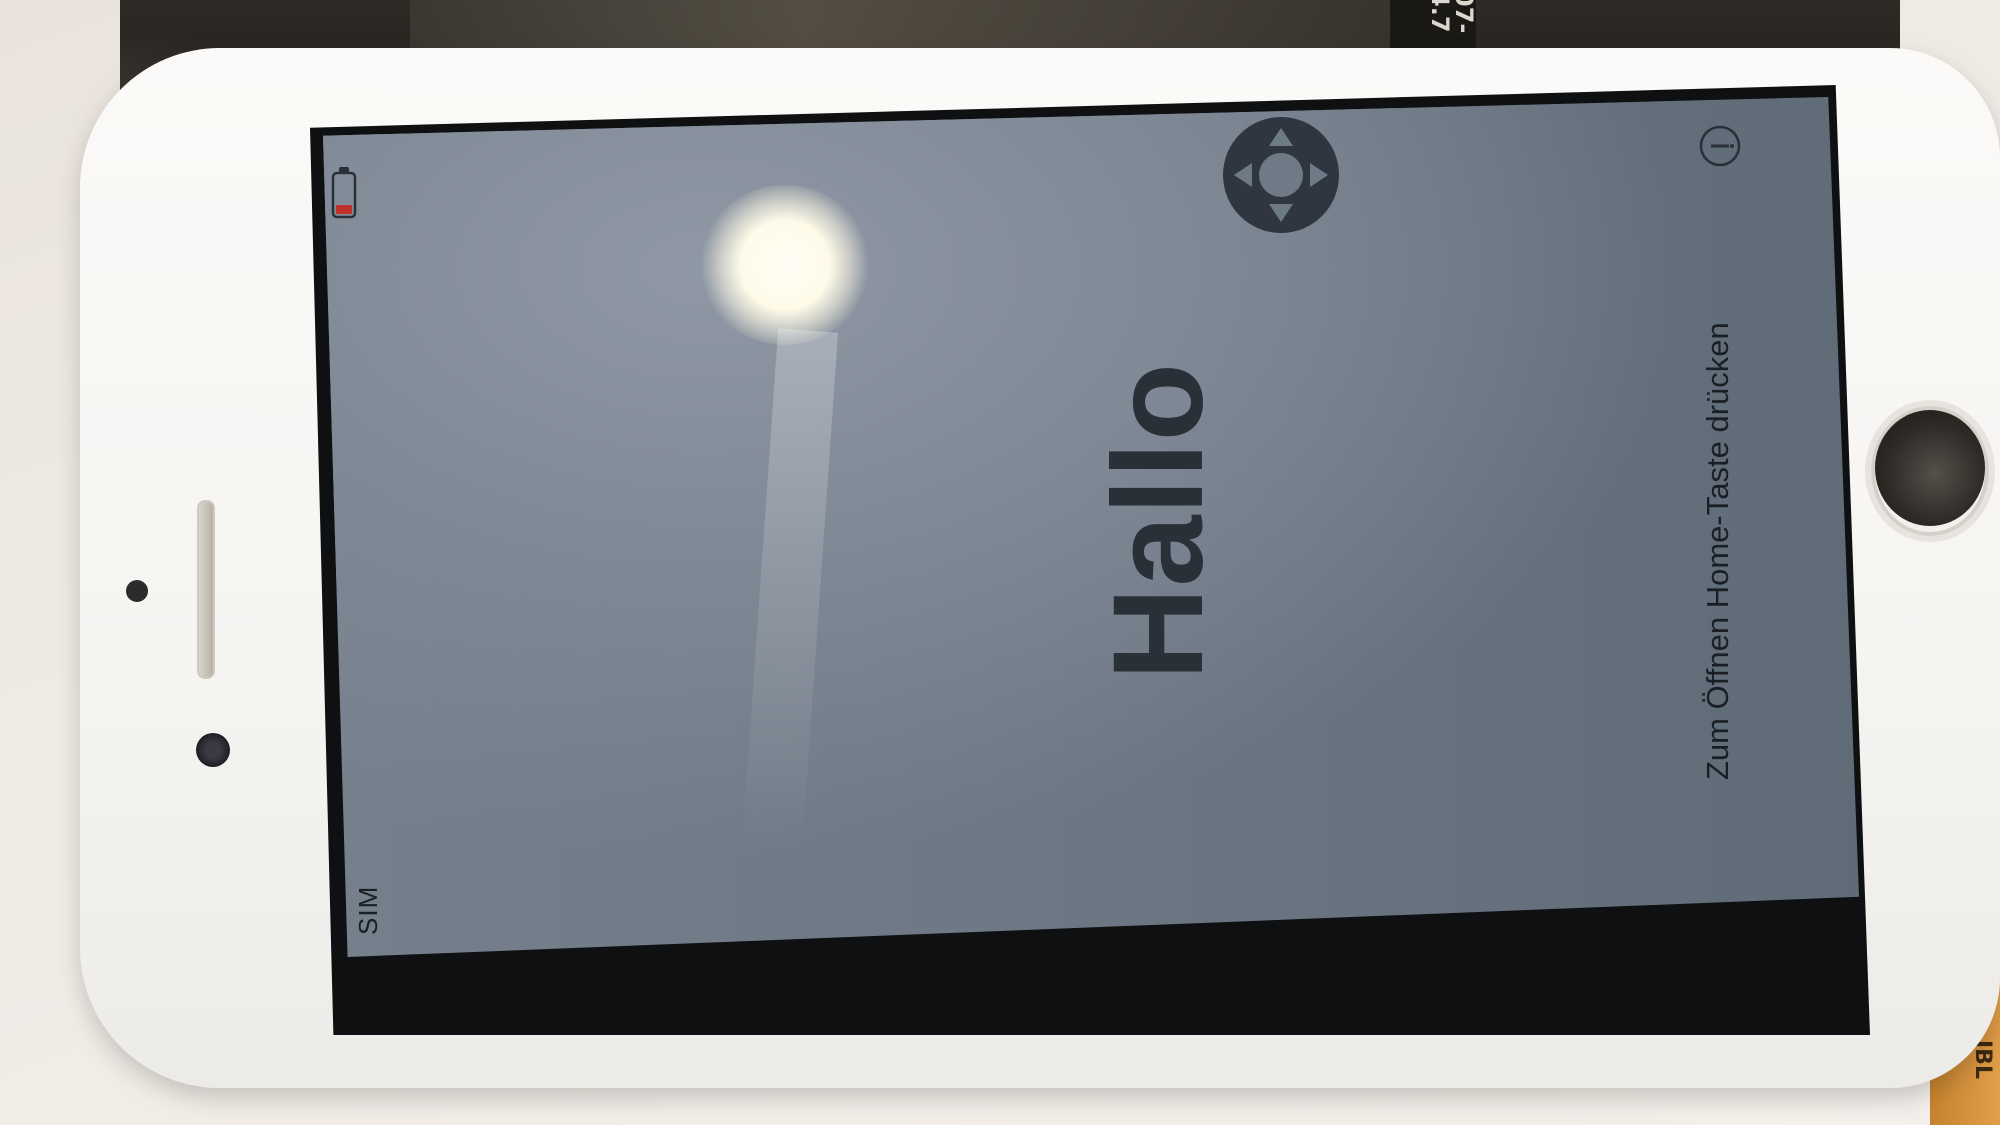 Image resolution: width=2000 pixels, height=1125 pixels. Describe the element at coordinates (368, 910) in the screenshot. I see `sim-status-text: SIM` at that location.